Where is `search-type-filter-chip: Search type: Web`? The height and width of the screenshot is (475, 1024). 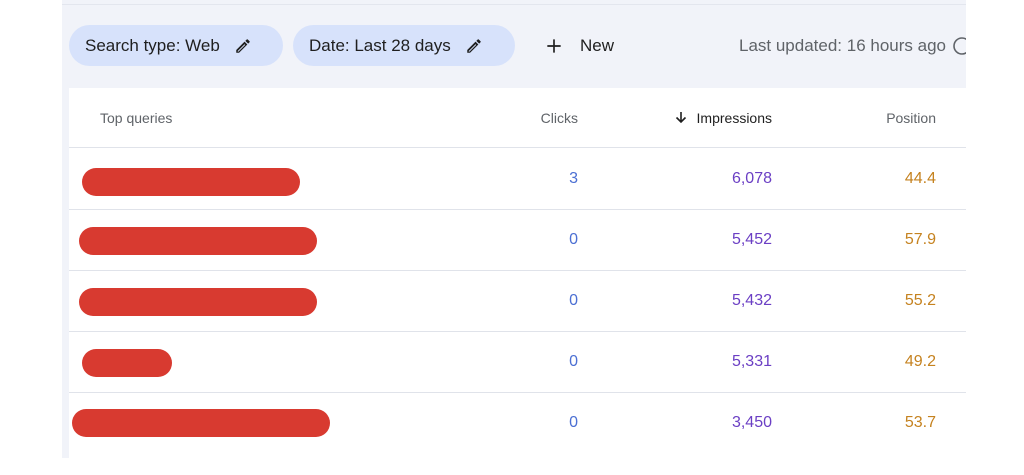 search-type-filter-chip: Search type: Web is located at coordinates (176, 45).